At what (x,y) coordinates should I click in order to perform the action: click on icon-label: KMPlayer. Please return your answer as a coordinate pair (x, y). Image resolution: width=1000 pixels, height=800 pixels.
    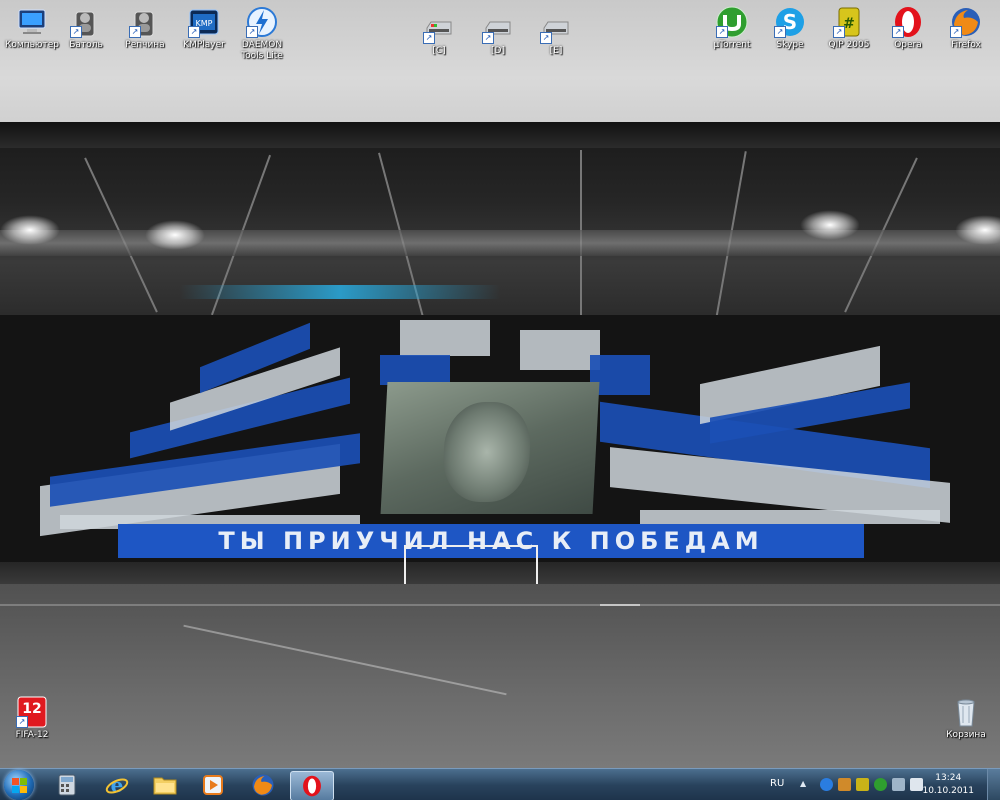
    Looking at the image, I should click on (204, 45).